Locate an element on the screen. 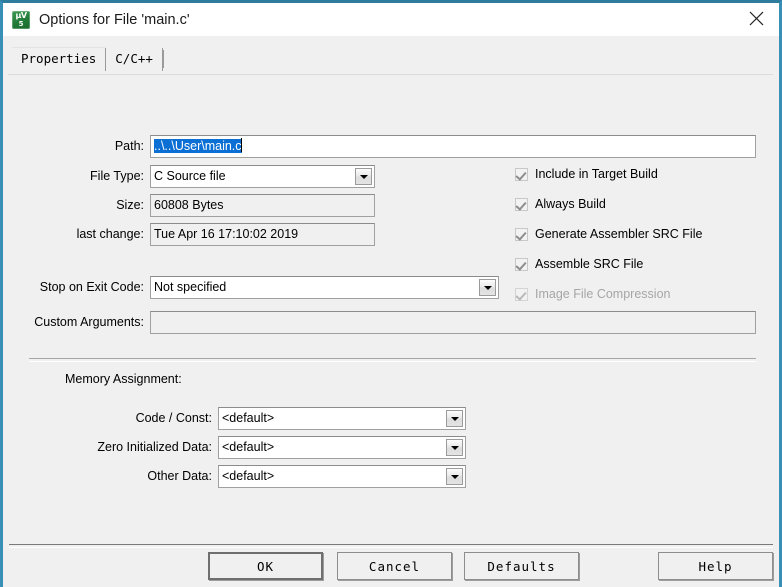 The image size is (782, 587). close-icon is located at coordinates (756, 18).